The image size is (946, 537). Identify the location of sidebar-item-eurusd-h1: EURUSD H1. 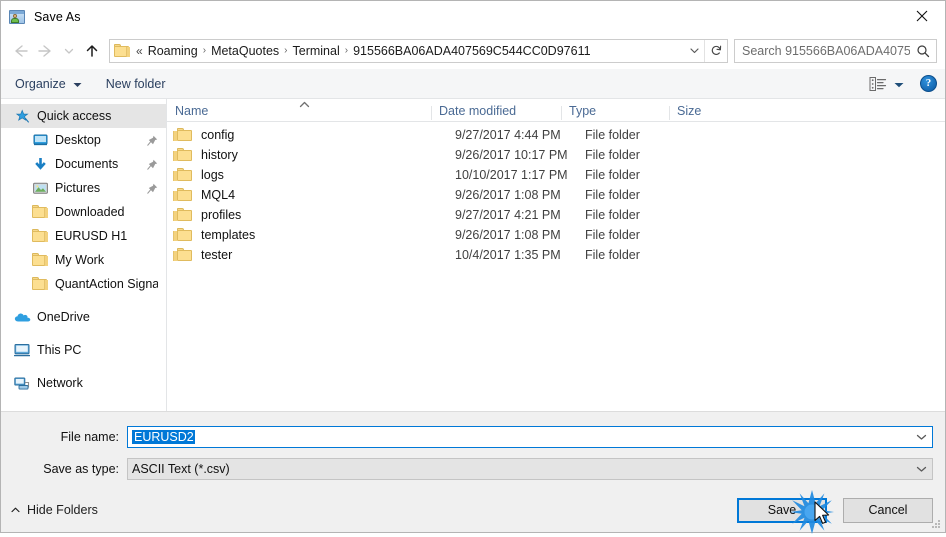
(83, 236).